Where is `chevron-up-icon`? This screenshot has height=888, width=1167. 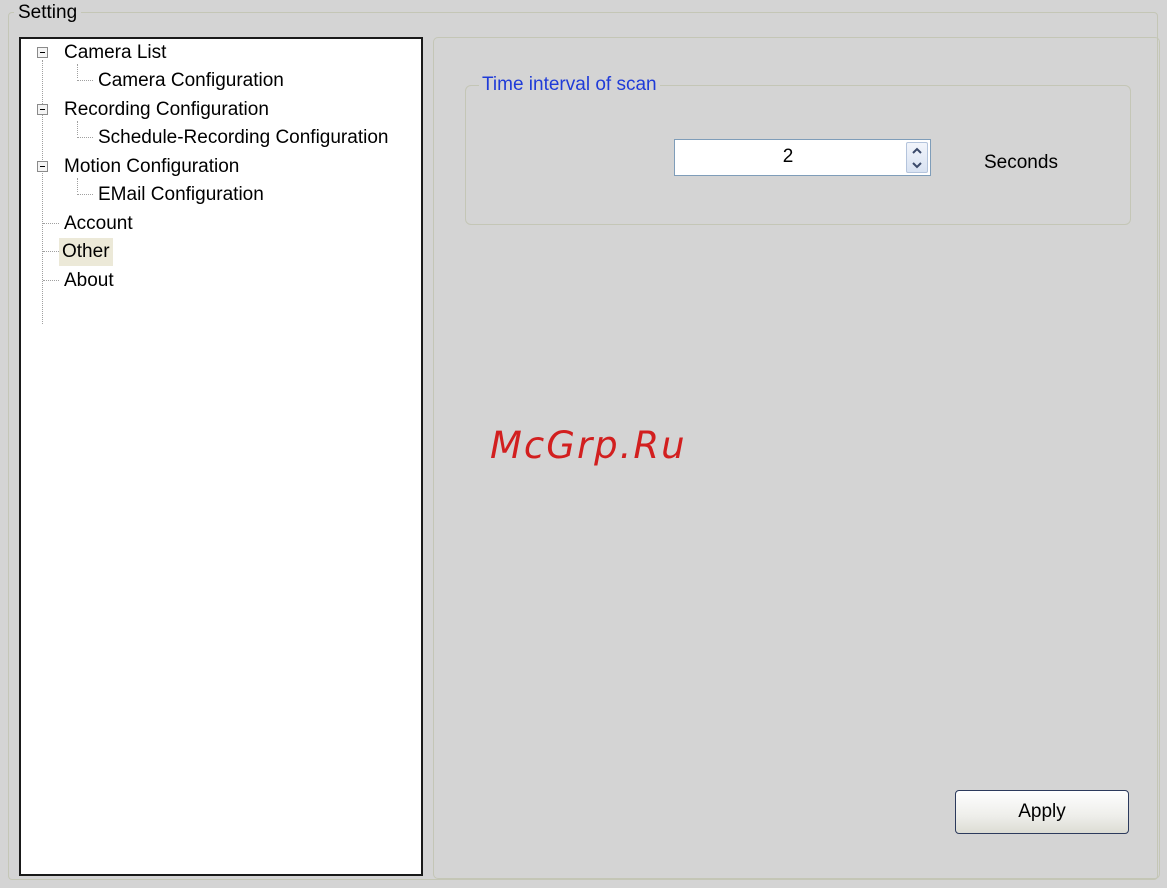 chevron-up-icon is located at coordinates (917, 150).